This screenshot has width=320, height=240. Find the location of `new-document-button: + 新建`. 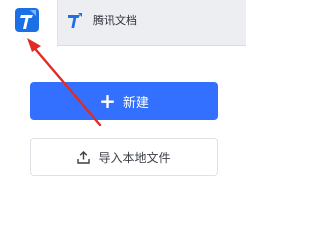

new-document-button: + 新建 is located at coordinates (124, 101).